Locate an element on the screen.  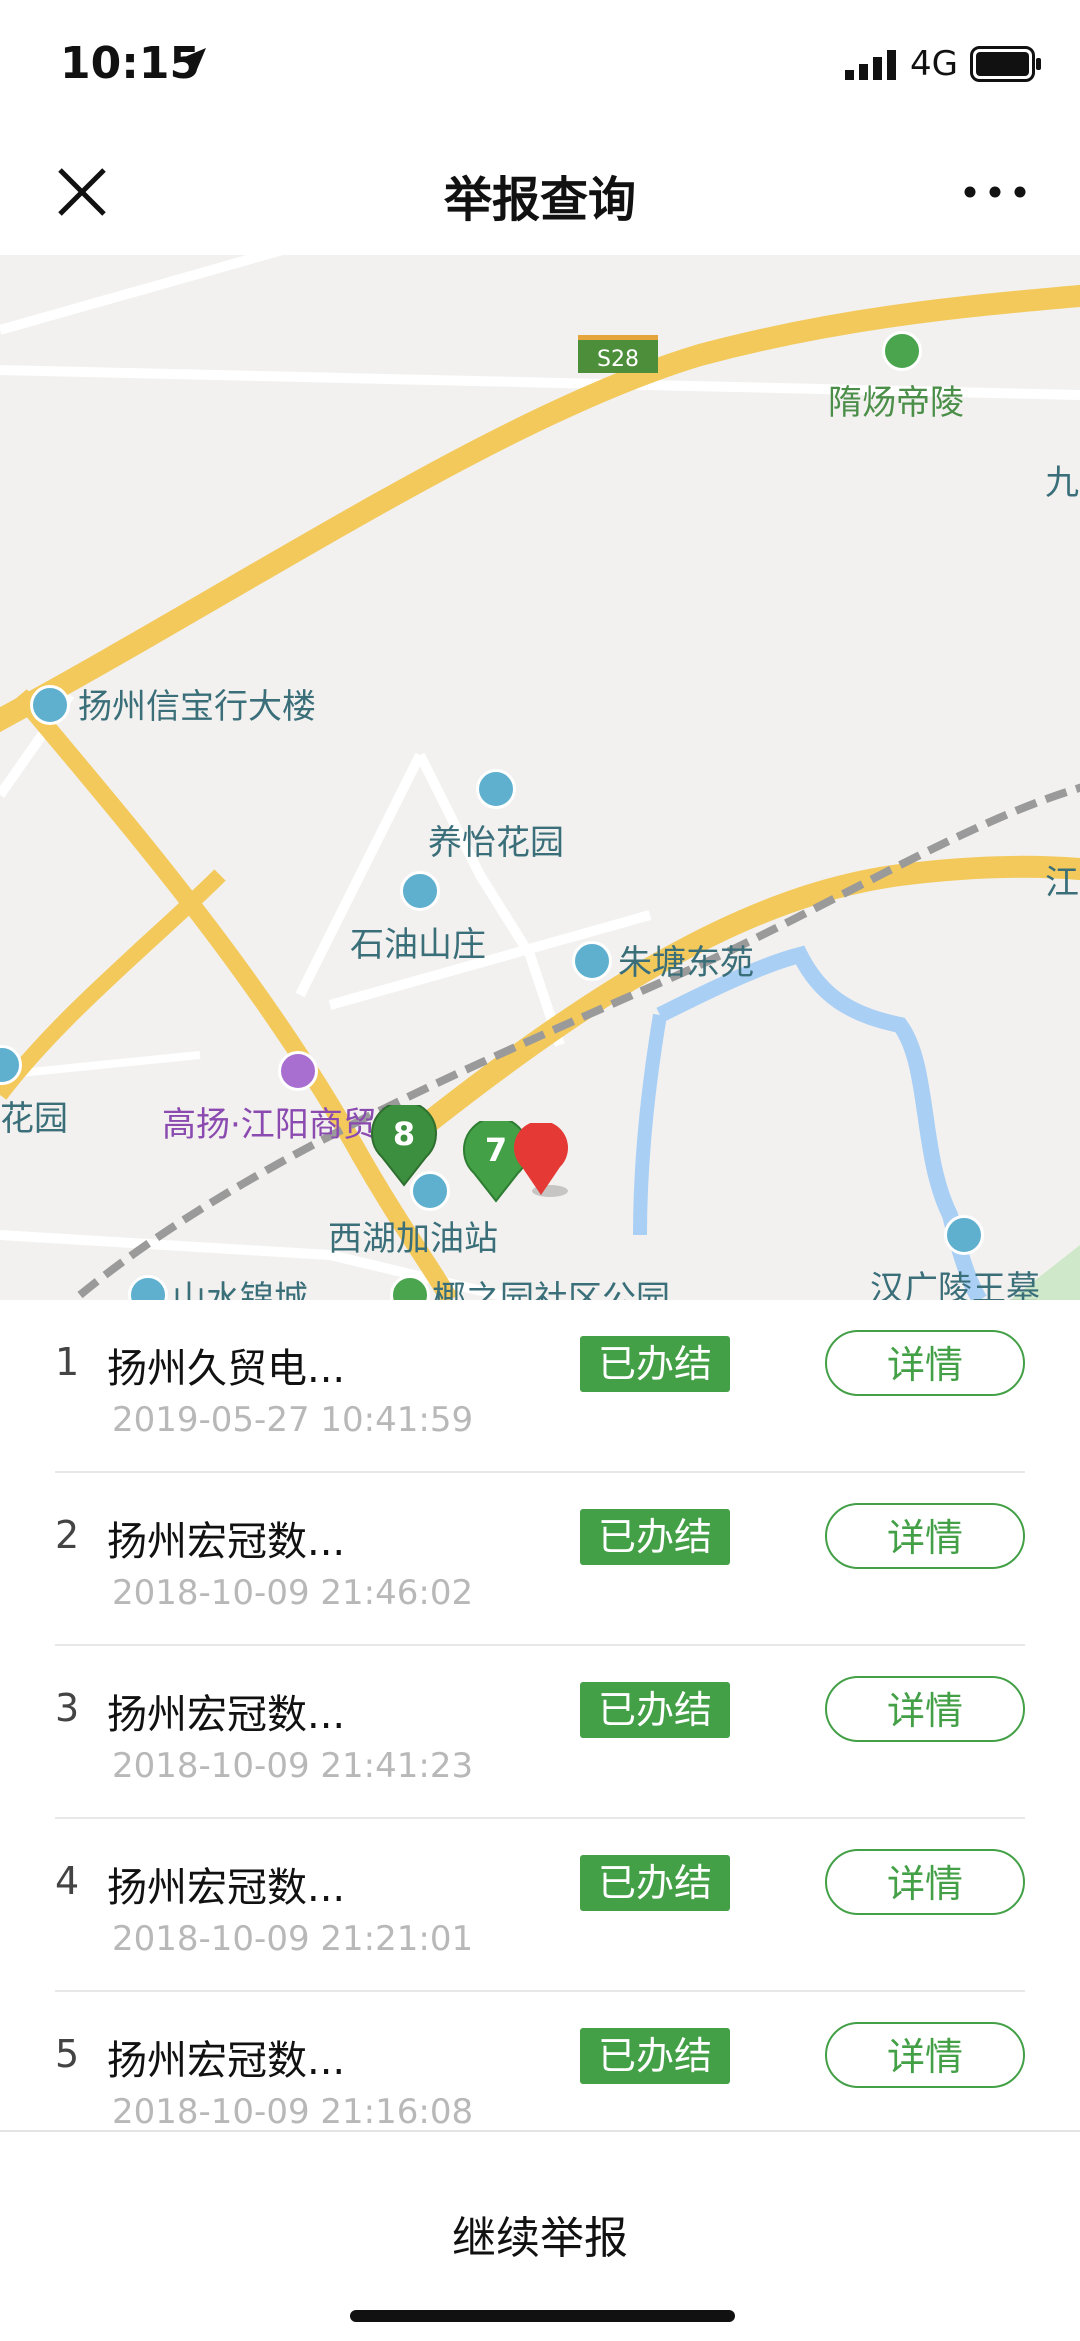
row-time: 2019-05-27 10:41:59 is located at coordinates (293, 1420).